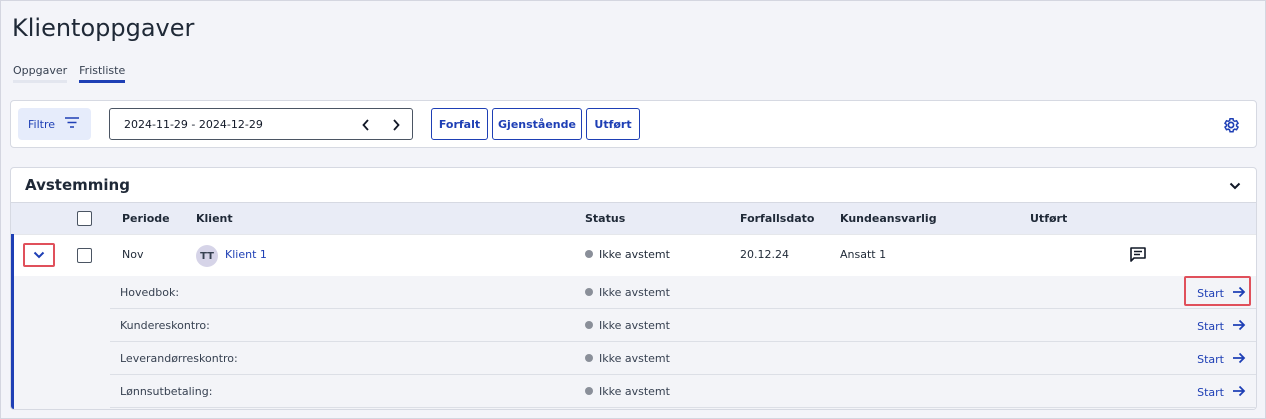 The image size is (1266, 419). Describe the element at coordinates (193, 124) in the screenshot. I see `date-range-value: 2024-11-29 - 2024-12-29` at that location.